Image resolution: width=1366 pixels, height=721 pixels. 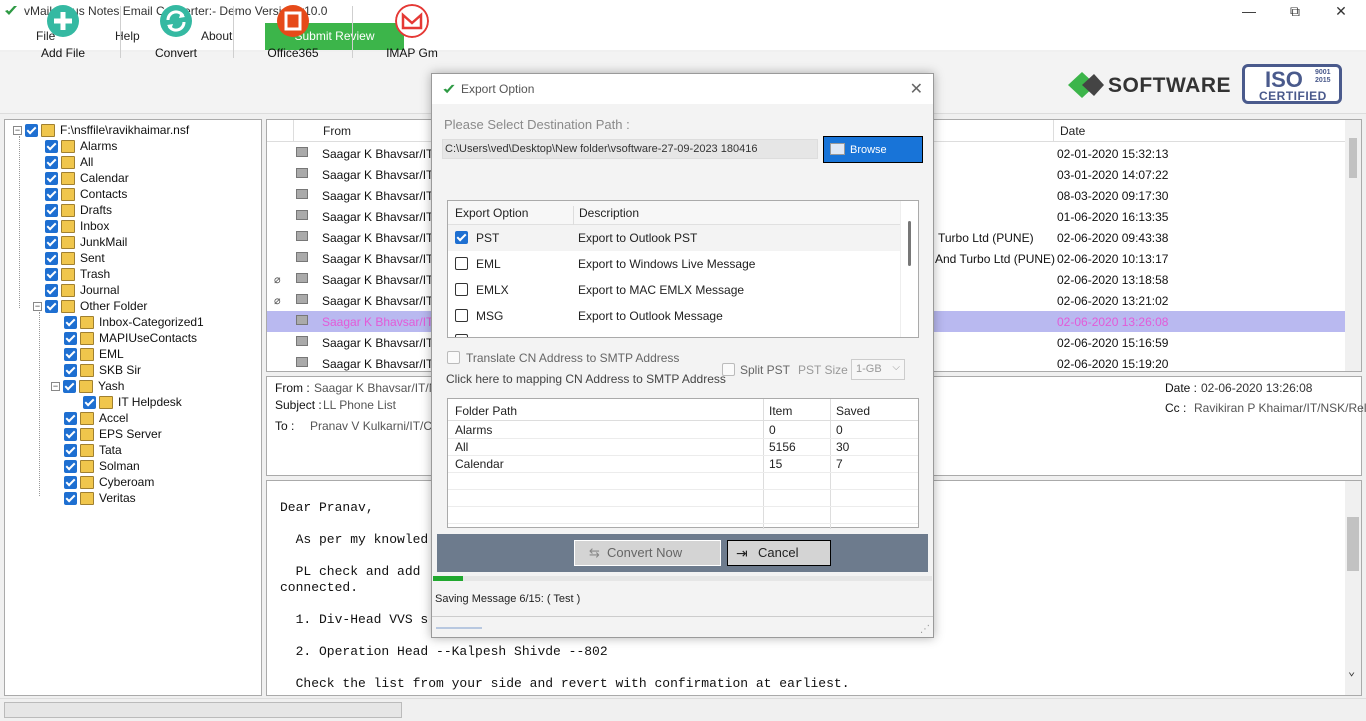 What do you see at coordinates (101, 130) in the screenshot?
I see `tree-root: − F:\nsffile\ravikhaimar.nsf` at bounding box center [101, 130].